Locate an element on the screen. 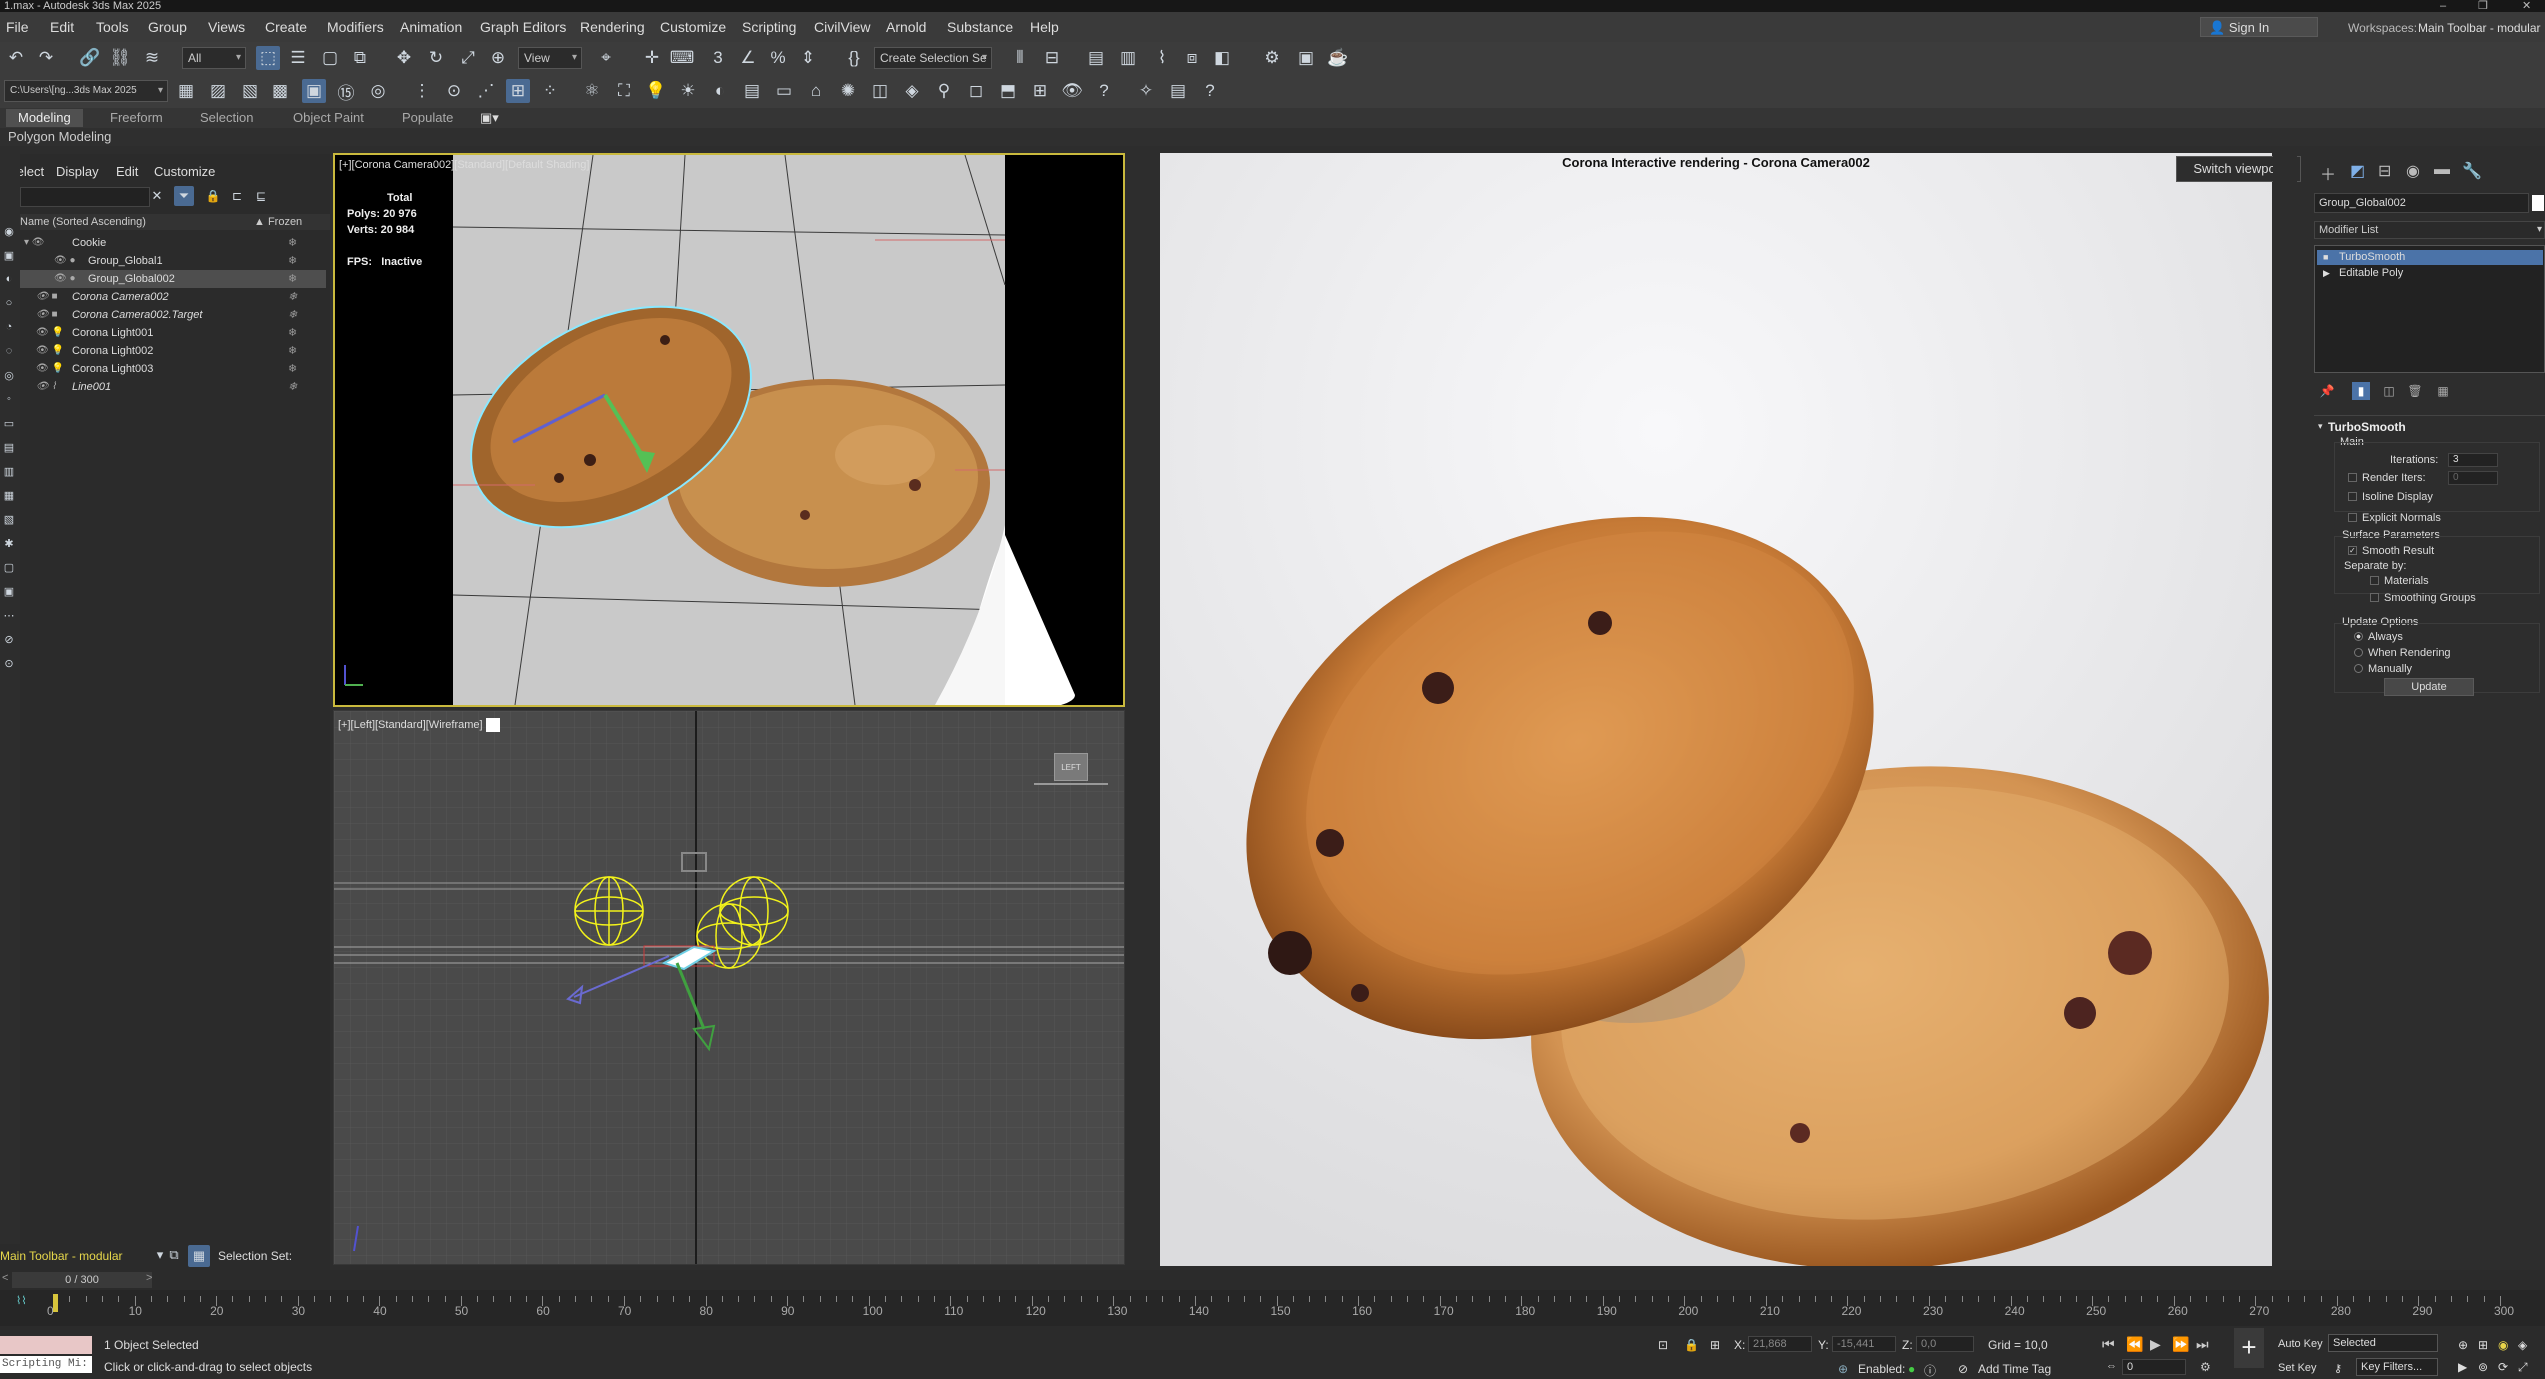 The image size is (2545, 1379). menu-scripting: Scripting is located at coordinates (769, 27).